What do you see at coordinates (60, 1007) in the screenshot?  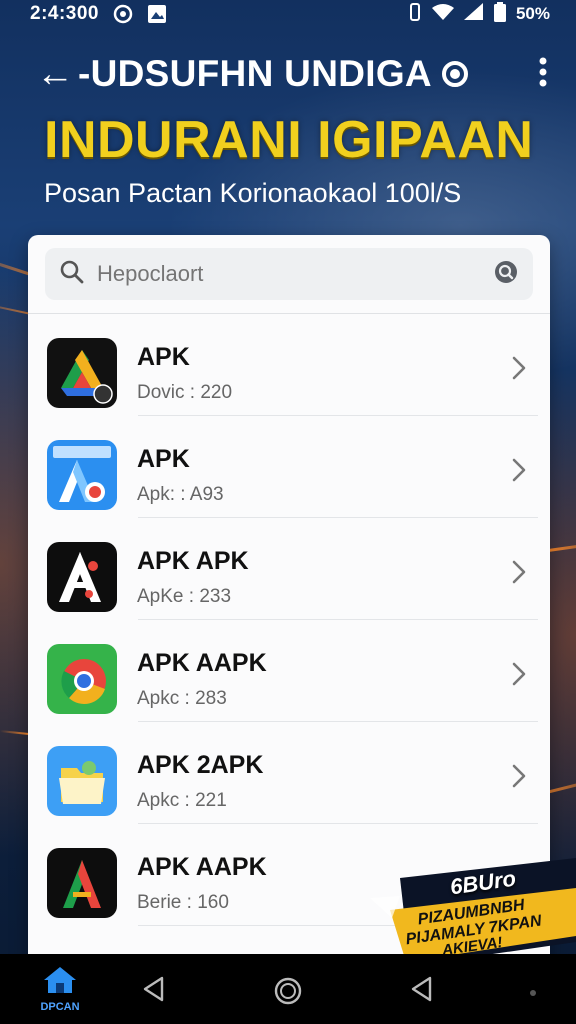 I see `nav-home-label: DPCAN` at bounding box center [60, 1007].